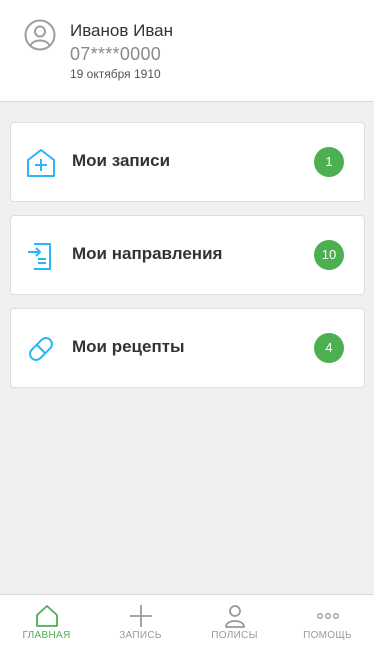  I want to click on nav-label: ГЛАВНАЯ, so click(46, 635).